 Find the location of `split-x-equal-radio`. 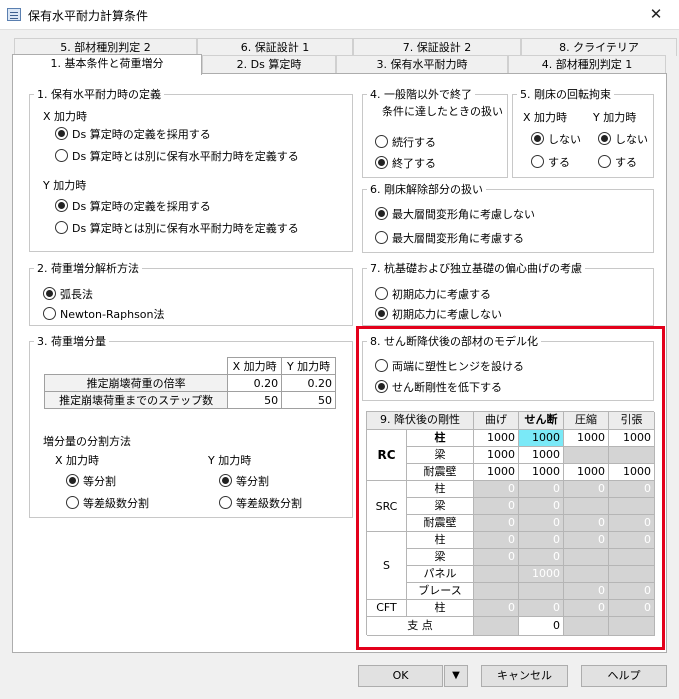

split-x-equal-radio is located at coordinates (72, 480).